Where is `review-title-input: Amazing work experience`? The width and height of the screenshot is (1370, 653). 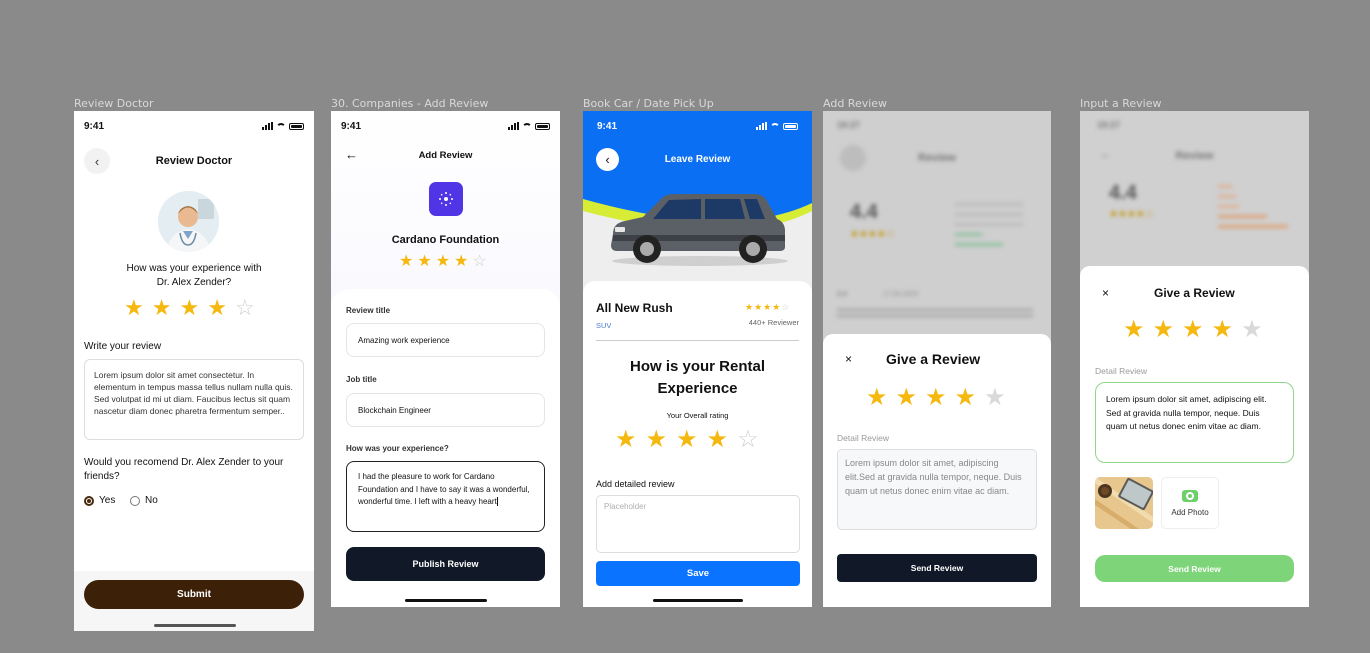
review-title-input: Amazing work experience is located at coordinates (445, 340).